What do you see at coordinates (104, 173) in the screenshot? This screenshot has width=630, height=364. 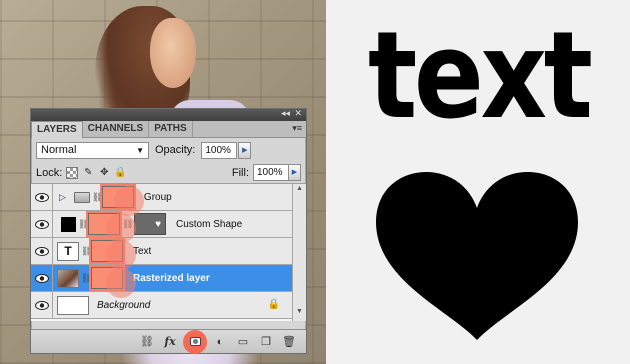 I see `lock-position-icon: ✥` at bounding box center [104, 173].